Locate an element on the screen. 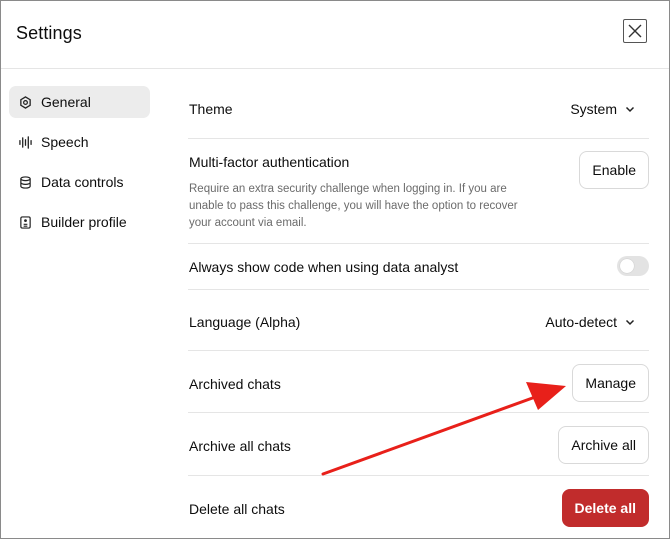 Image resolution: width=670 pixels, height=539 pixels. language-select: Auto-detect is located at coordinates (590, 322).